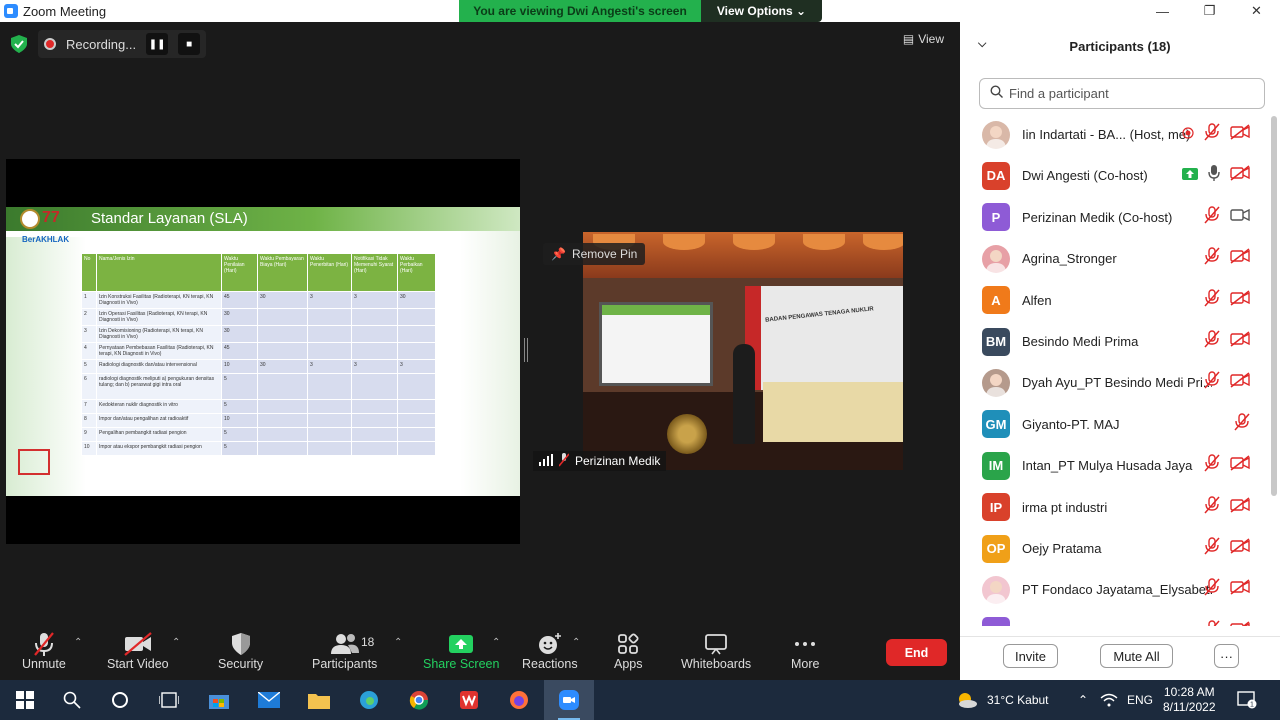  Describe the element at coordinates (1030, 656) in the screenshot. I see `invite-button: Invite` at that location.